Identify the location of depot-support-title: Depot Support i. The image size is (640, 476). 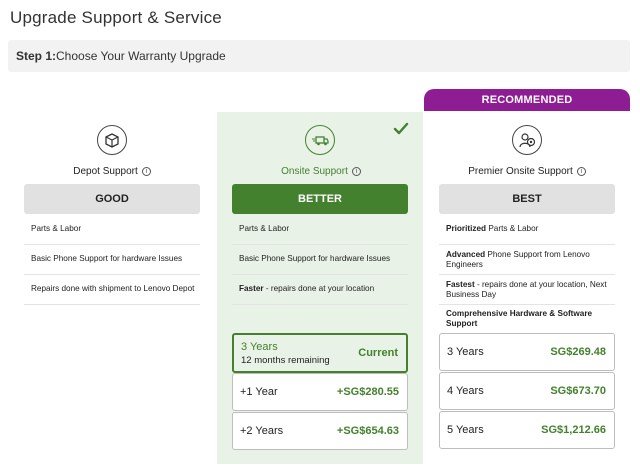
(112, 171).